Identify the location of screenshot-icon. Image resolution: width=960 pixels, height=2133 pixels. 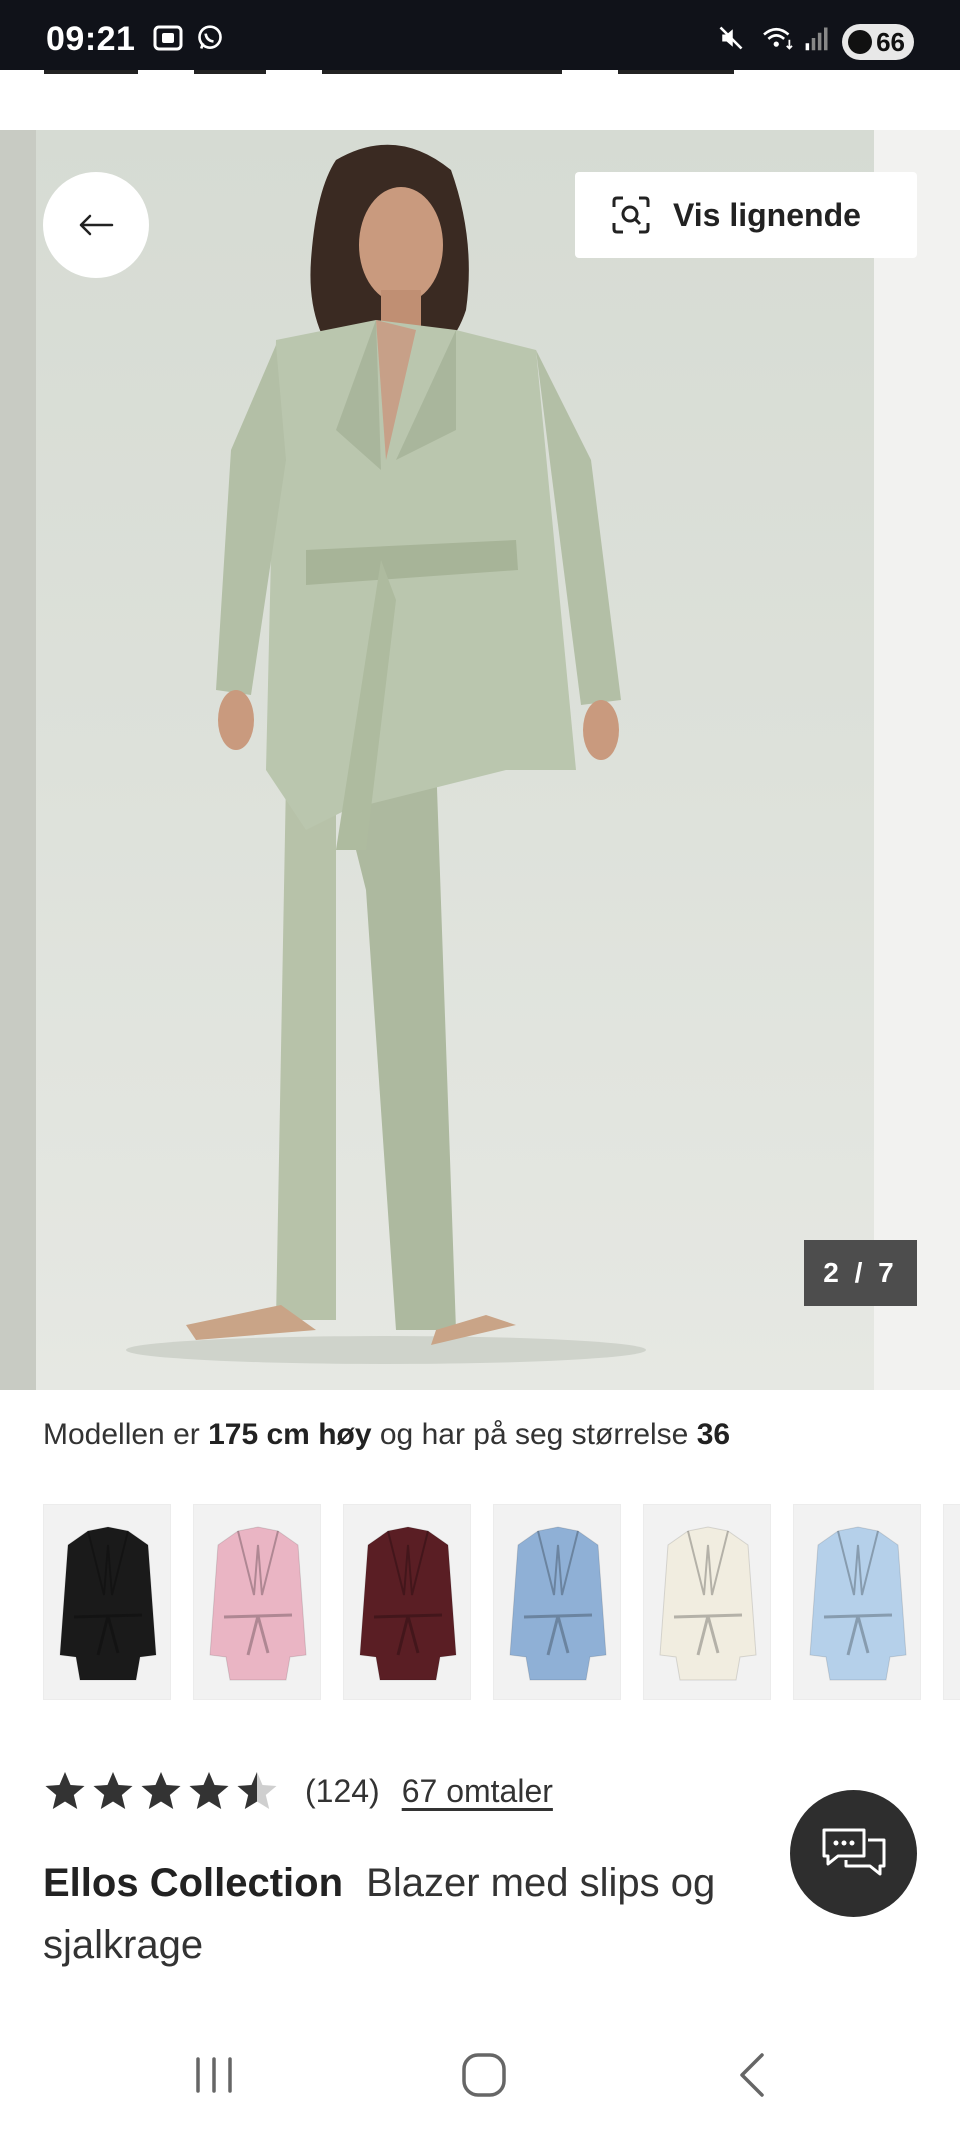
(168, 38).